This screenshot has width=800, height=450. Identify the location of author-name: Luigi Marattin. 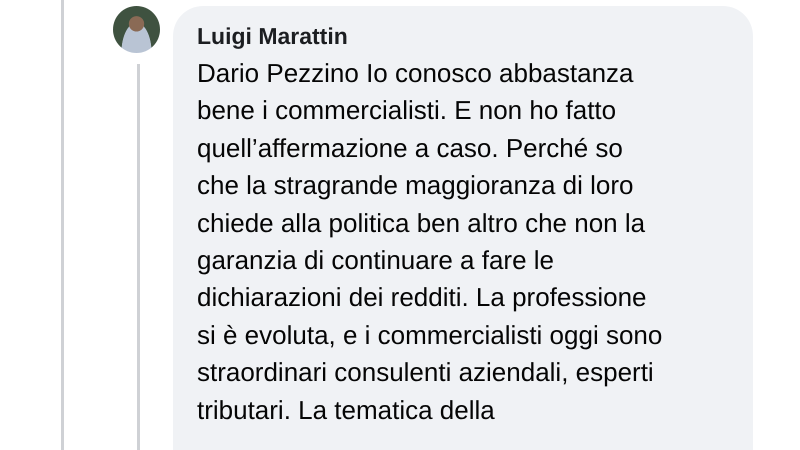
(475, 36).